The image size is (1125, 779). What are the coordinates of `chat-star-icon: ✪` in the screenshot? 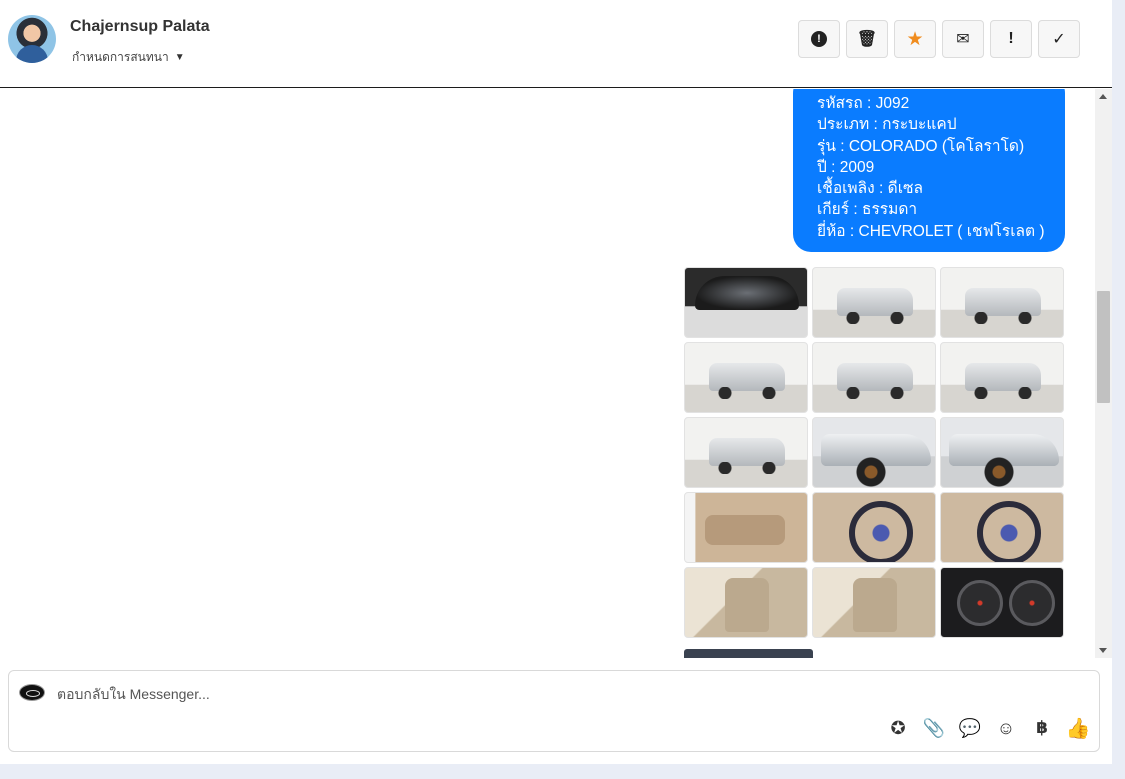 It's located at (898, 727).